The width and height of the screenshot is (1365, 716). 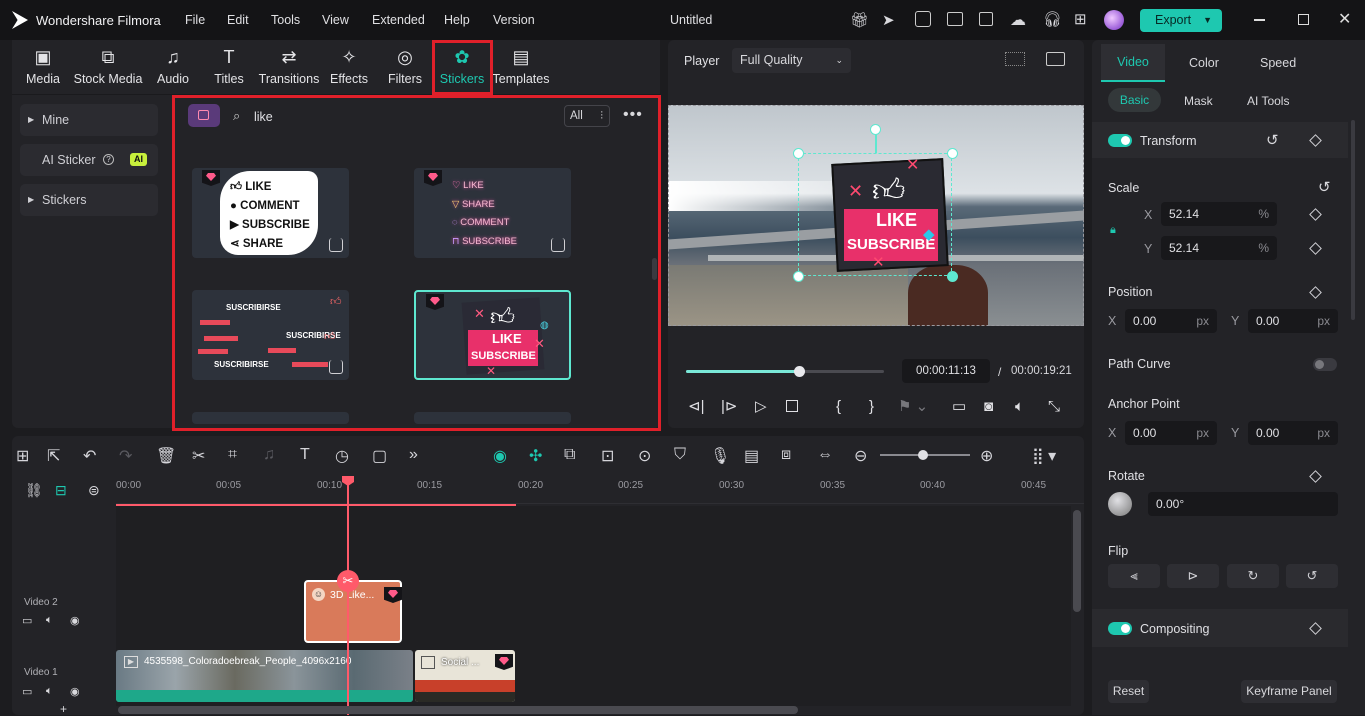 I want to click on add-track-icon: ⊟, so click(x=61, y=490).